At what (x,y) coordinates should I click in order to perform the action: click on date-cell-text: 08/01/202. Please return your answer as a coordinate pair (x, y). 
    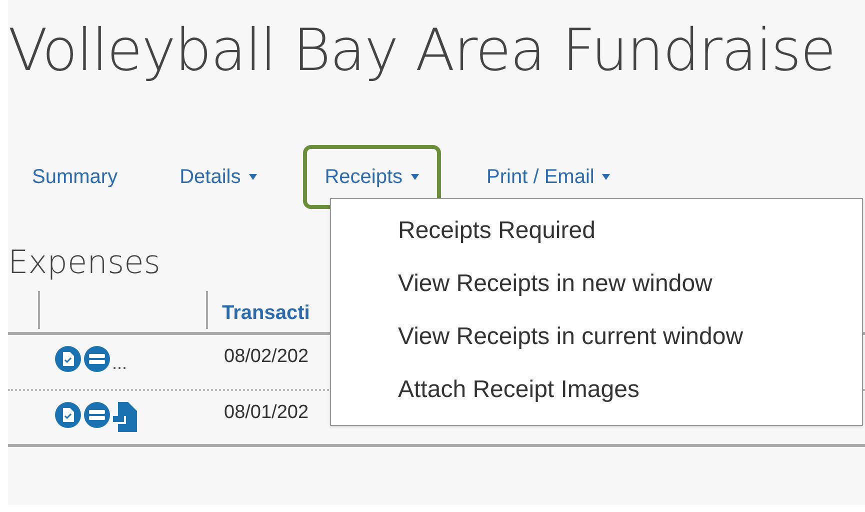
    Looking at the image, I should click on (266, 413).